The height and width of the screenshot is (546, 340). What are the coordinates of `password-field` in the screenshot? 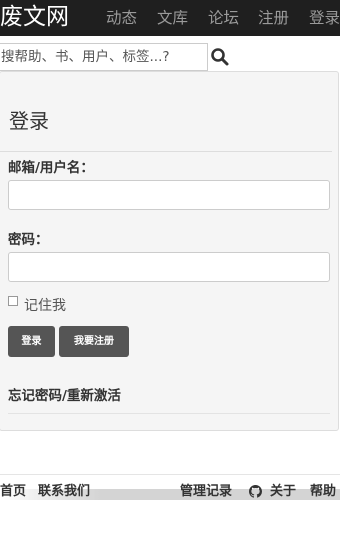 It's located at (169, 267).